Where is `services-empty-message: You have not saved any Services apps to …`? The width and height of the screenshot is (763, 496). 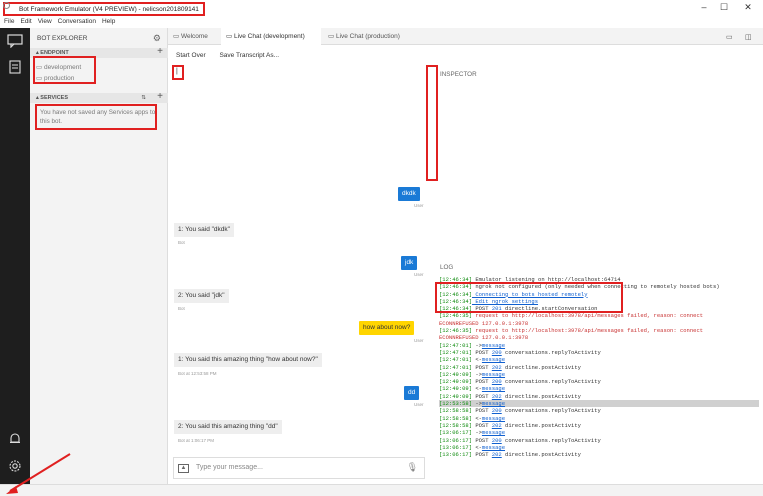 services-empty-message: You have not saved any Services apps to … is located at coordinates (98, 117).